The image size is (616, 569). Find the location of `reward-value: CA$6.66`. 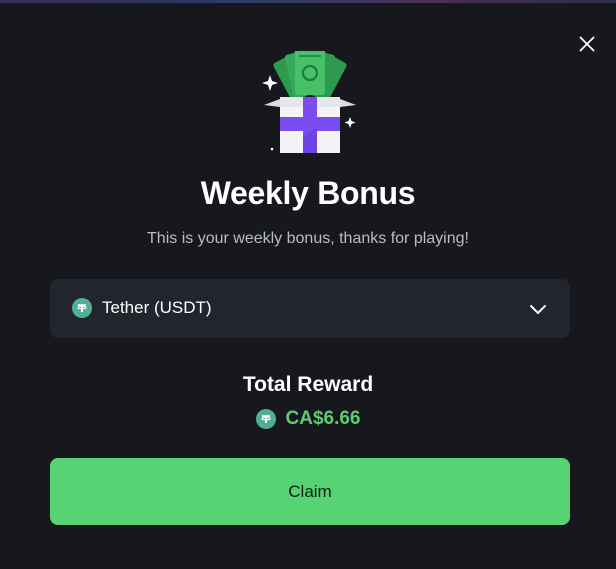

reward-value: CA$6.66 is located at coordinates (323, 418).